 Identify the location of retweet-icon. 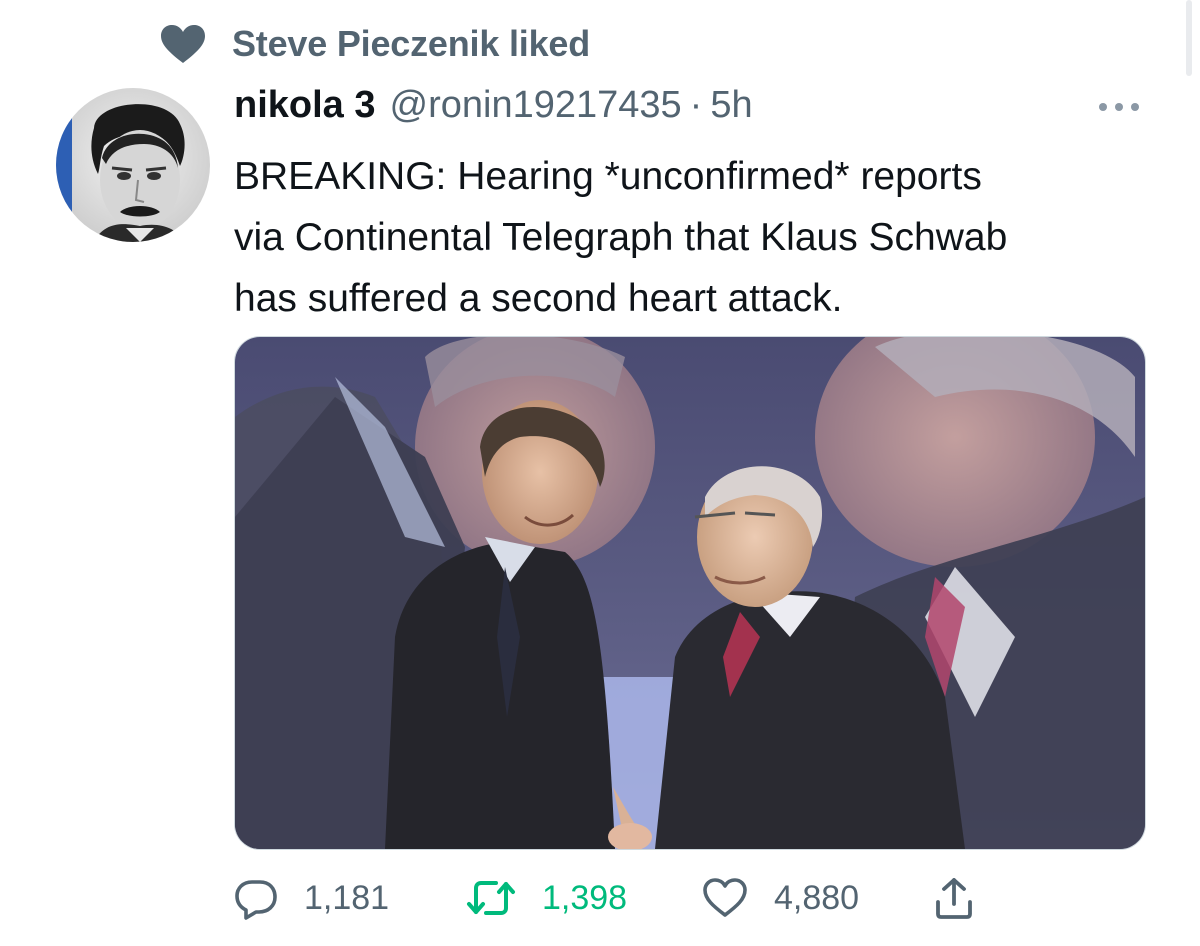
(491, 898).